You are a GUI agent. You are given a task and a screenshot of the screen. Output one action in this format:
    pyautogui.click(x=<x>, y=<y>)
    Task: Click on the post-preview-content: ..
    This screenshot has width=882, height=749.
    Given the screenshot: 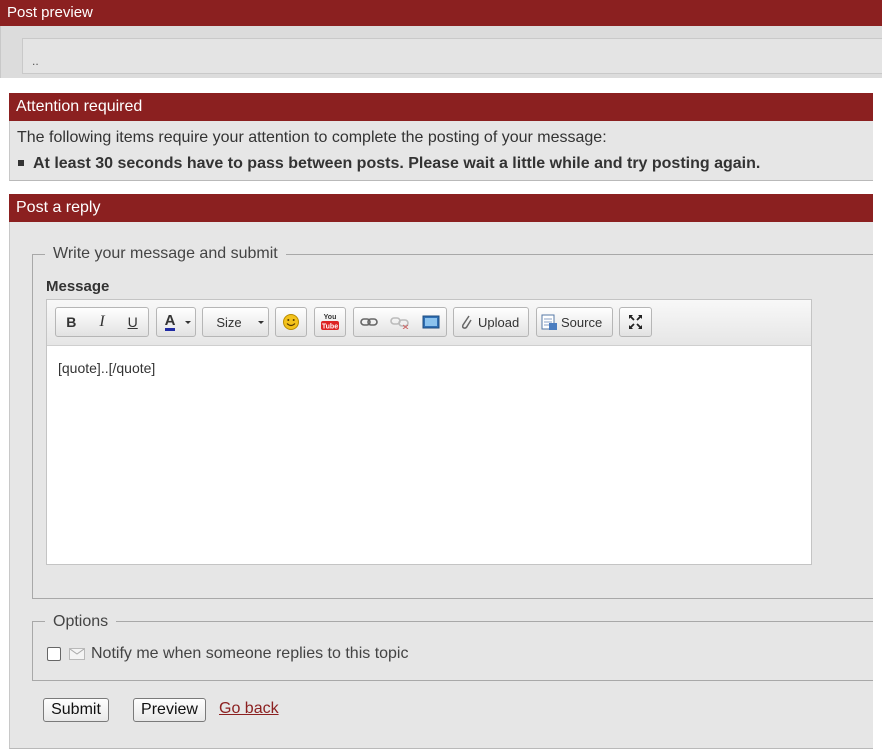 What is the action you would take?
    pyautogui.click(x=452, y=56)
    